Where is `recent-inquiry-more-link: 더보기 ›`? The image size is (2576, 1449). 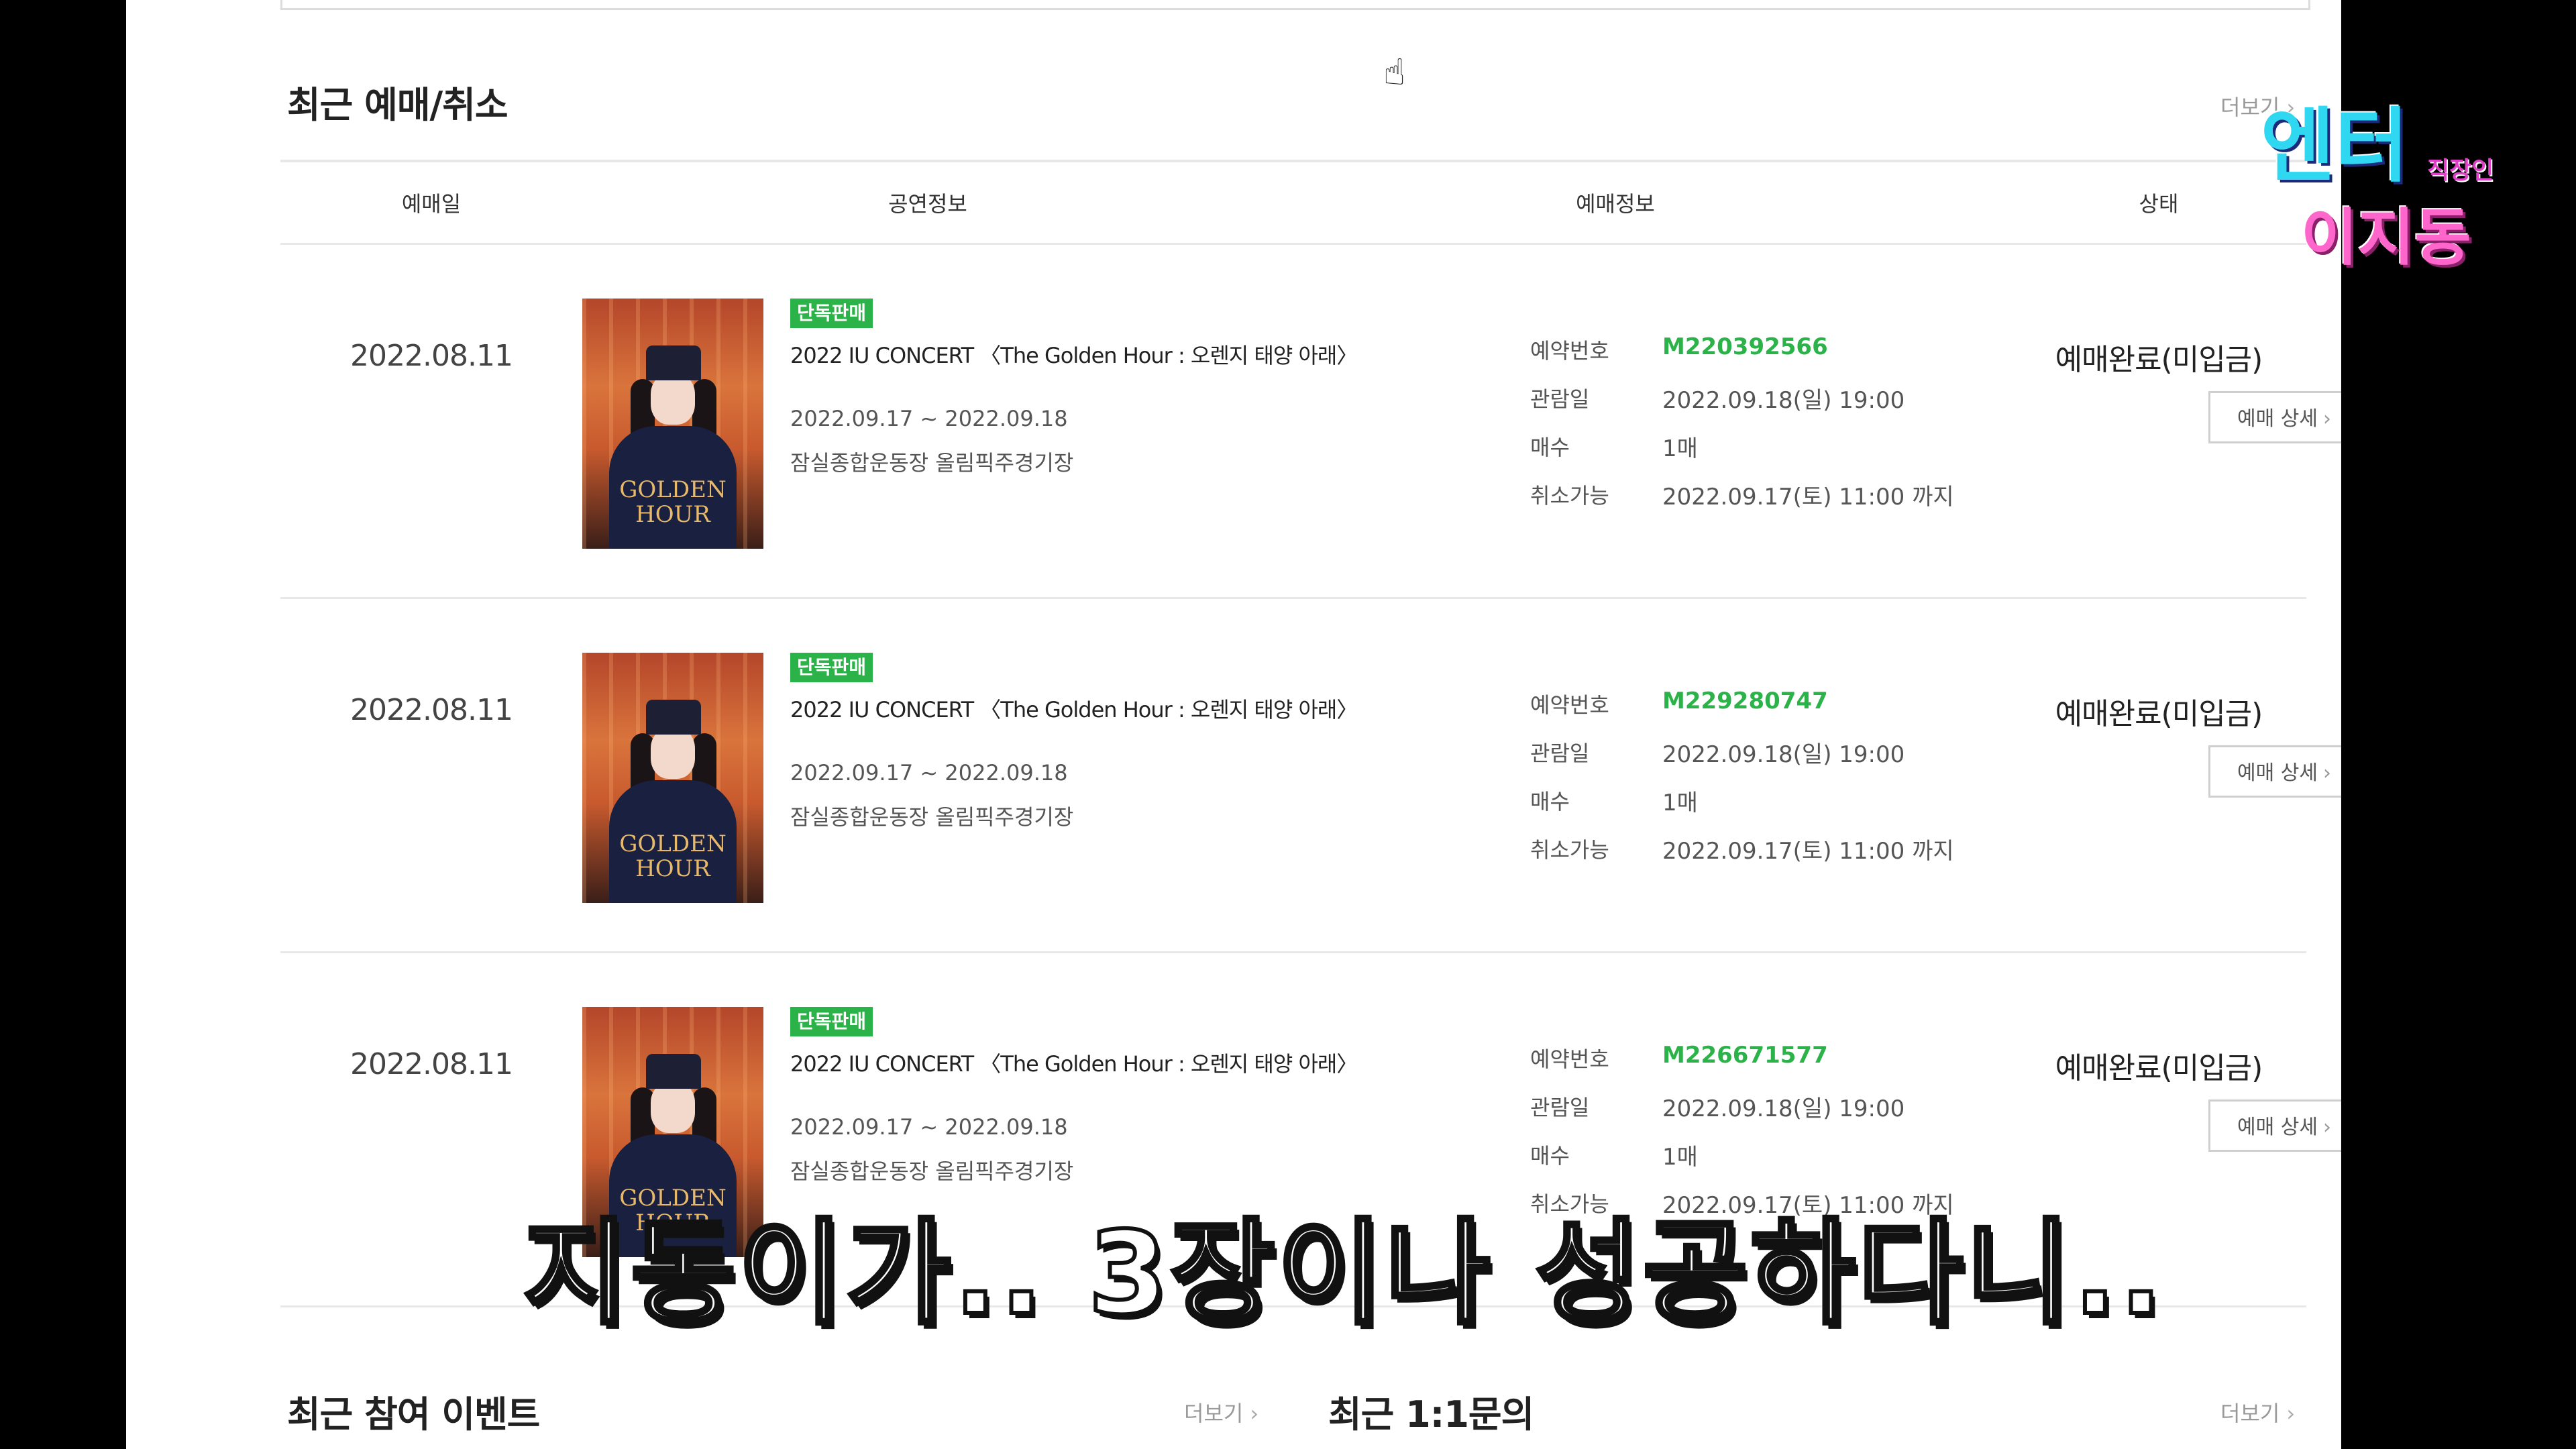
recent-inquiry-more-link: 더보기 › is located at coordinates (2257, 1412).